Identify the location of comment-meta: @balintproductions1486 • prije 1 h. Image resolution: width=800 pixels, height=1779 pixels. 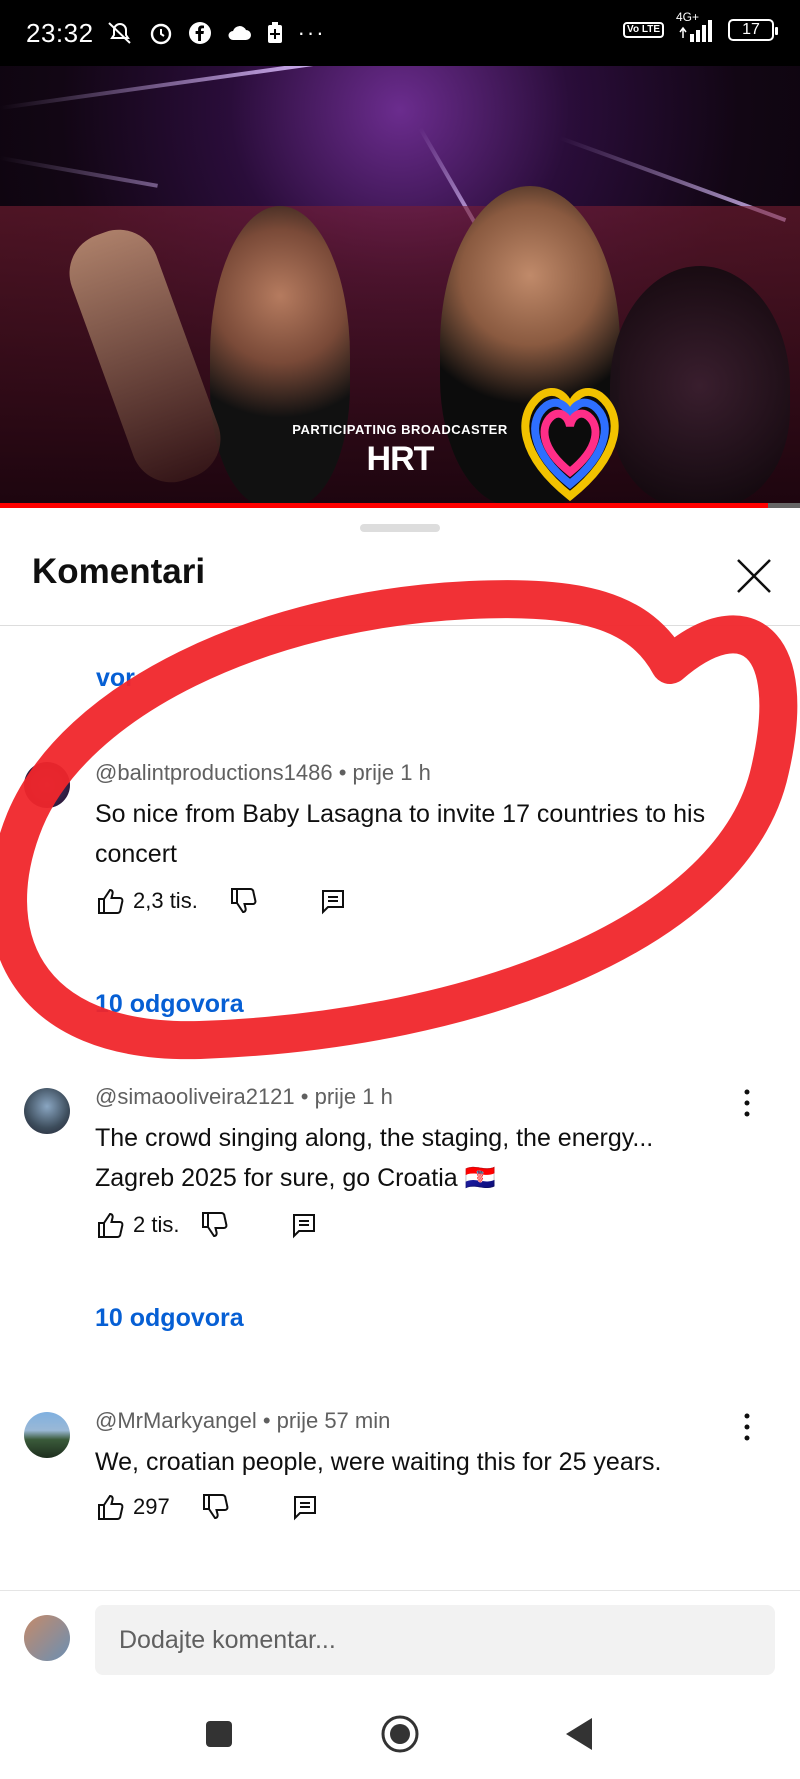
(263, 772).